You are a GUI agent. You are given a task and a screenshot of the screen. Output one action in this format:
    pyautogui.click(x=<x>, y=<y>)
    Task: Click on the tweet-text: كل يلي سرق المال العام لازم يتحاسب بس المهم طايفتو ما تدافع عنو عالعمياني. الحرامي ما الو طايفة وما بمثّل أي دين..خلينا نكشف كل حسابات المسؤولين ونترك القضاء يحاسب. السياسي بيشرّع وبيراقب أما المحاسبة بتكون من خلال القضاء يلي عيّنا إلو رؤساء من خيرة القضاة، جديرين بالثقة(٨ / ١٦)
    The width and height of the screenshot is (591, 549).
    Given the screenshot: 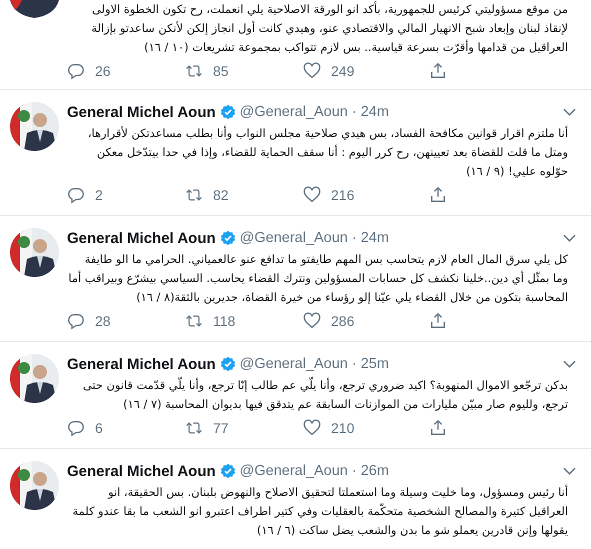 What is the action you would take?
    pyautogui.click(x=317, y=278)
    